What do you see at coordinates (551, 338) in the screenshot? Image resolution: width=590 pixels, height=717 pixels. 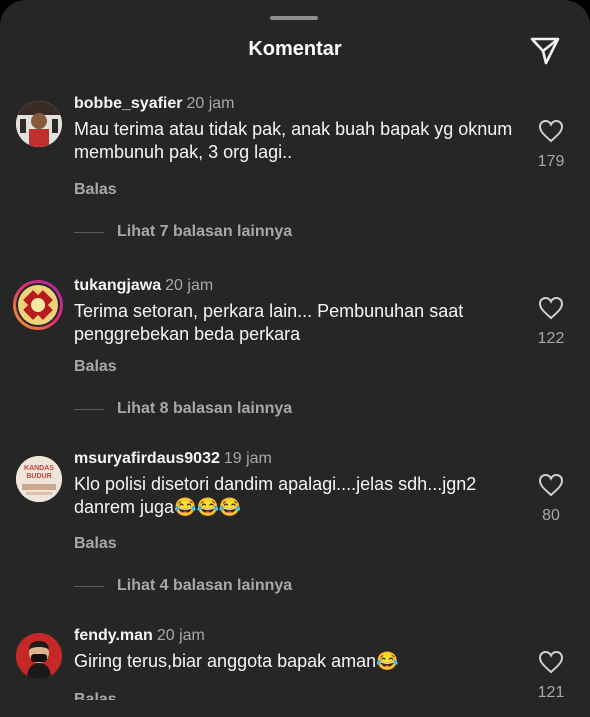 I see `like-count: 122` at bounding box center [551, 338].